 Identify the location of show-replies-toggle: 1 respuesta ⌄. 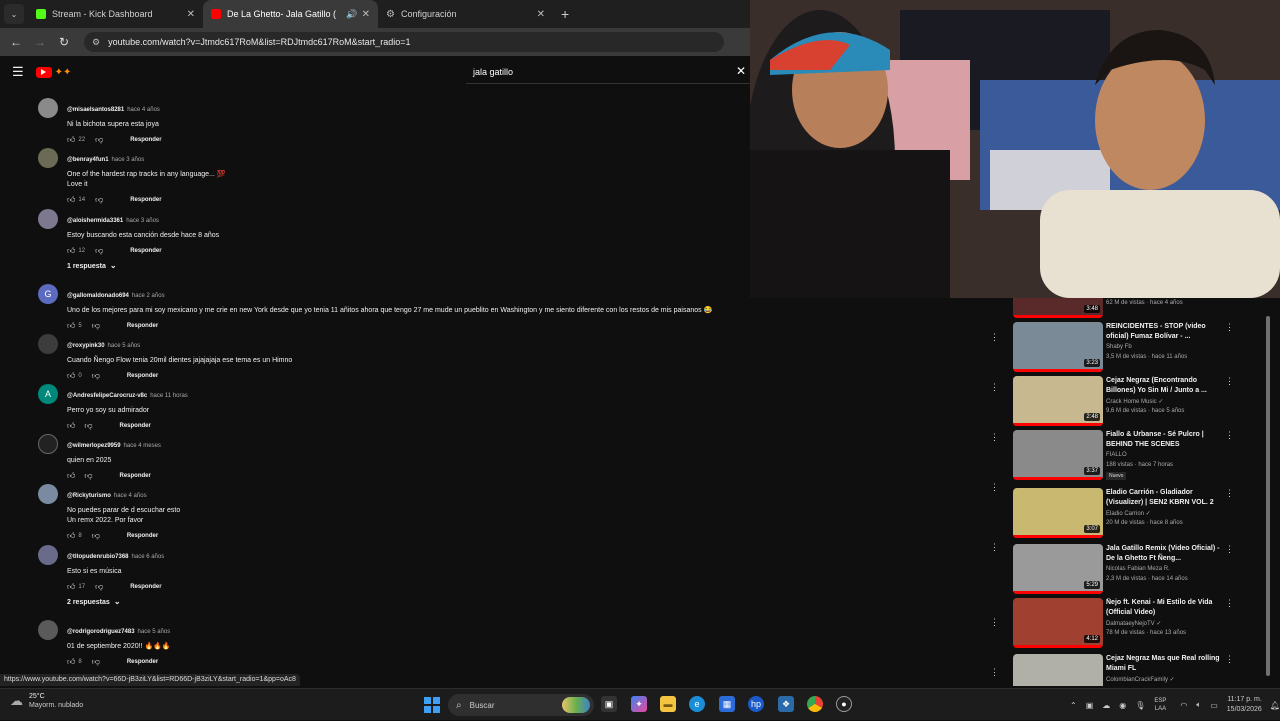
(92, 265).